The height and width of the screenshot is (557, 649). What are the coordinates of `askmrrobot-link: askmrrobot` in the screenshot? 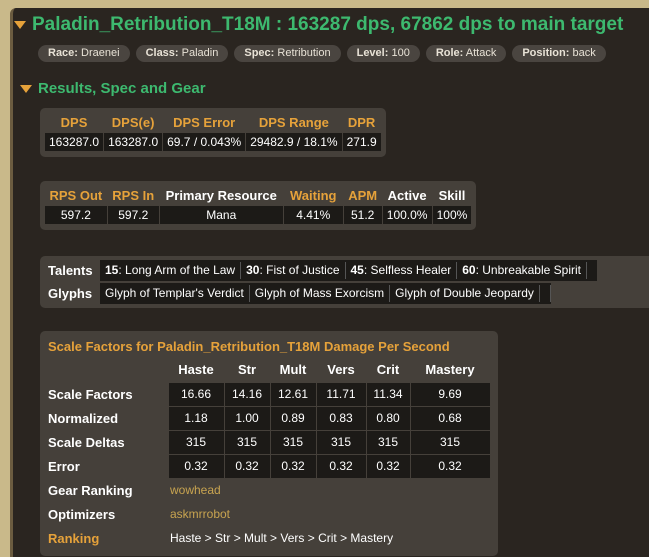 It's located at (329, 514).